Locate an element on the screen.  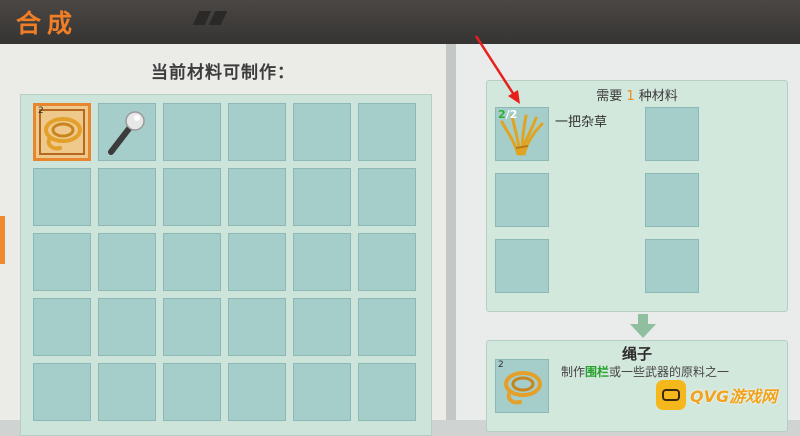
watermark: QVG游戏网 is located at coordinates (726, 396).